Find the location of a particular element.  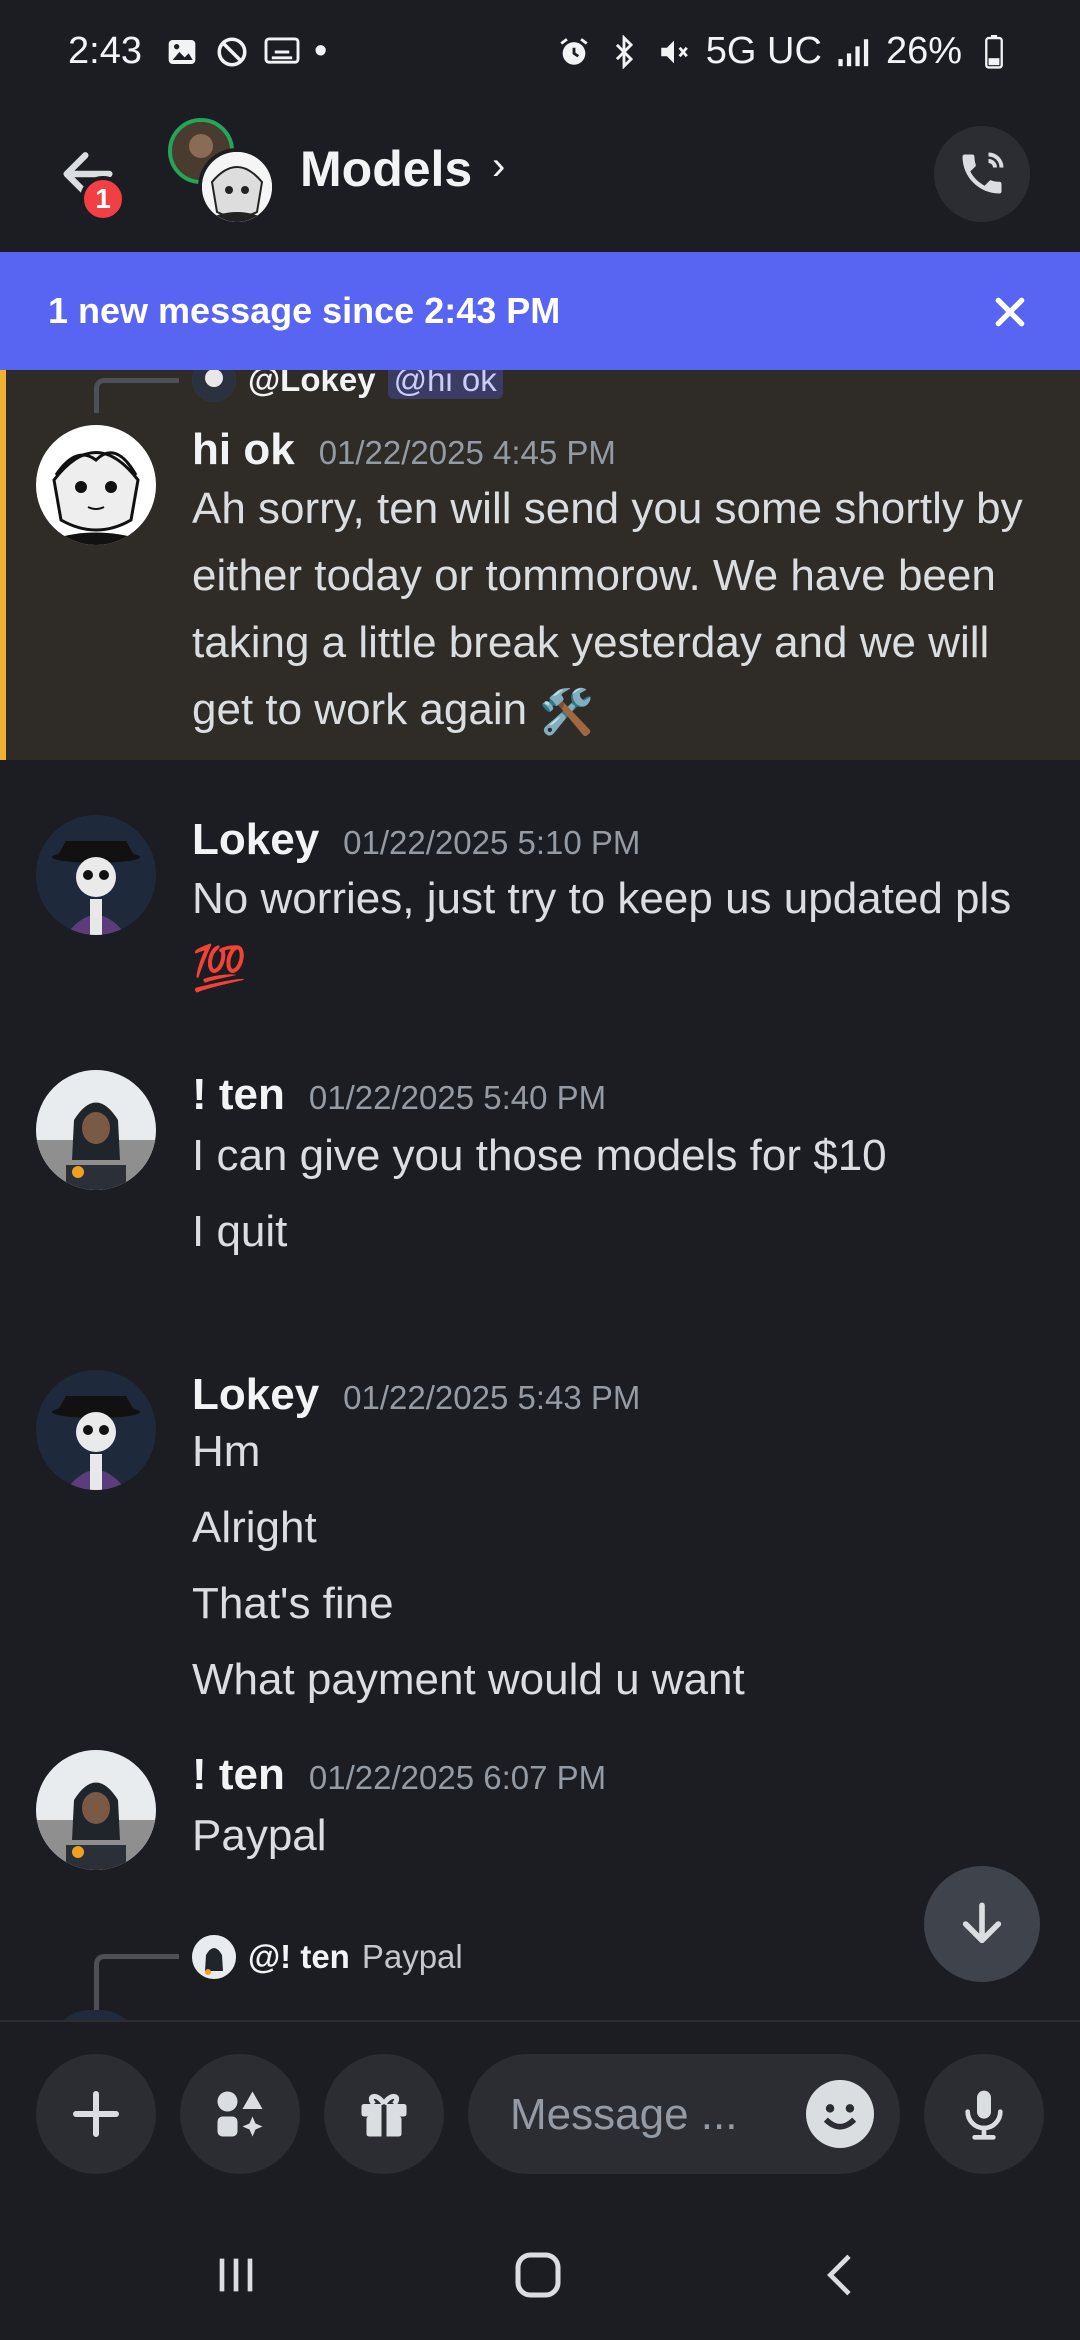

home-icon is located at coordinates (538, 2275).